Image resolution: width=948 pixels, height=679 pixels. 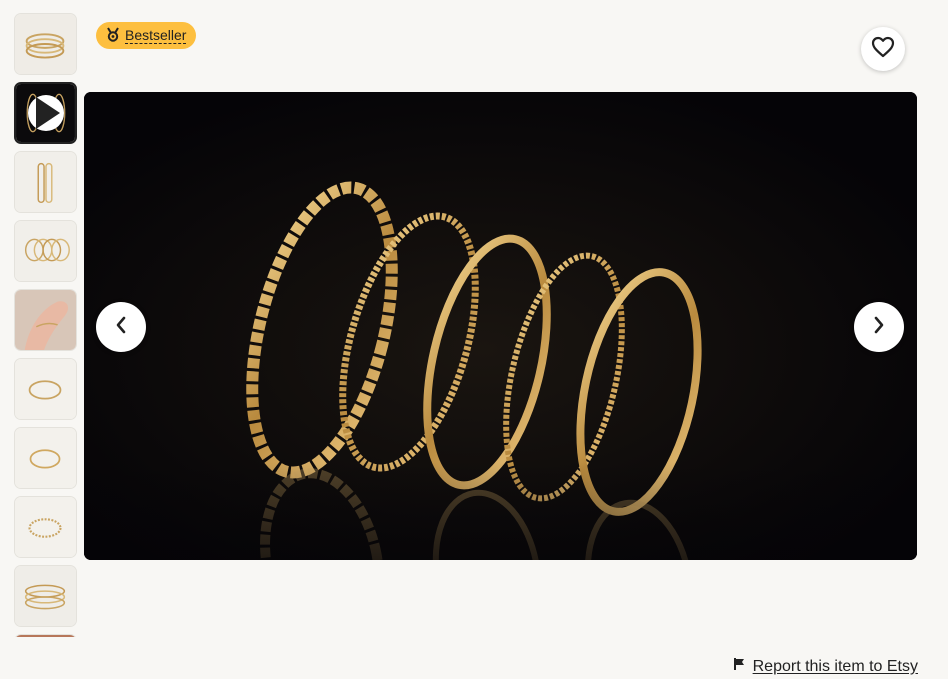 What do you see at coordinates (45, 527) in the screenshot?
I see `thumbnail-beaded-ring` at bounding box center [45, 527].